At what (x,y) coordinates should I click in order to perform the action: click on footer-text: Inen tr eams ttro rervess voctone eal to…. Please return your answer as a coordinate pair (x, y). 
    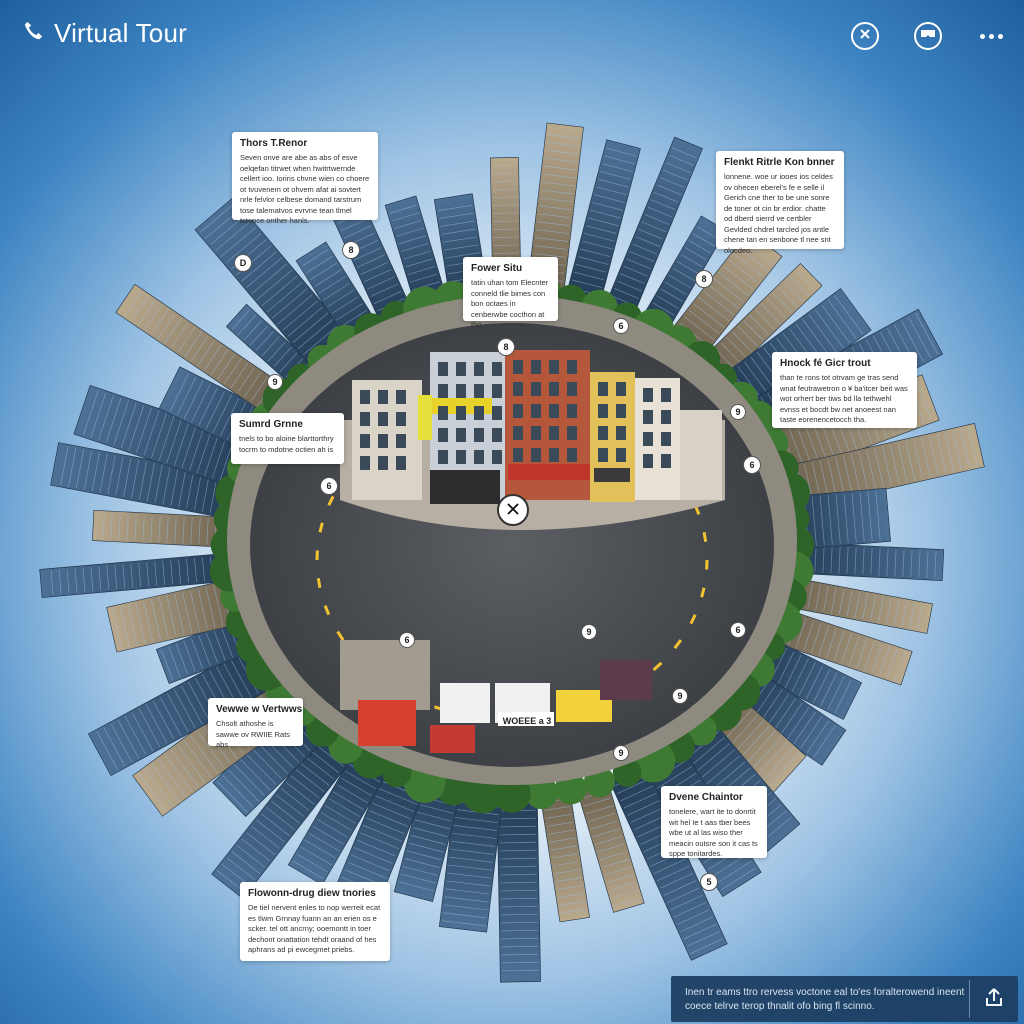
    Looking at the image, I should click on (825, 999).